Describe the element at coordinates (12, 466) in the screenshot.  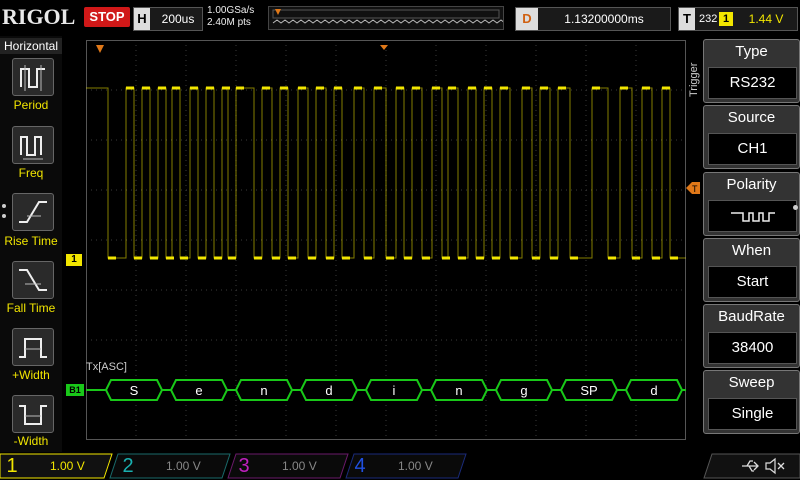
I see `channel-number: 1` at that location.